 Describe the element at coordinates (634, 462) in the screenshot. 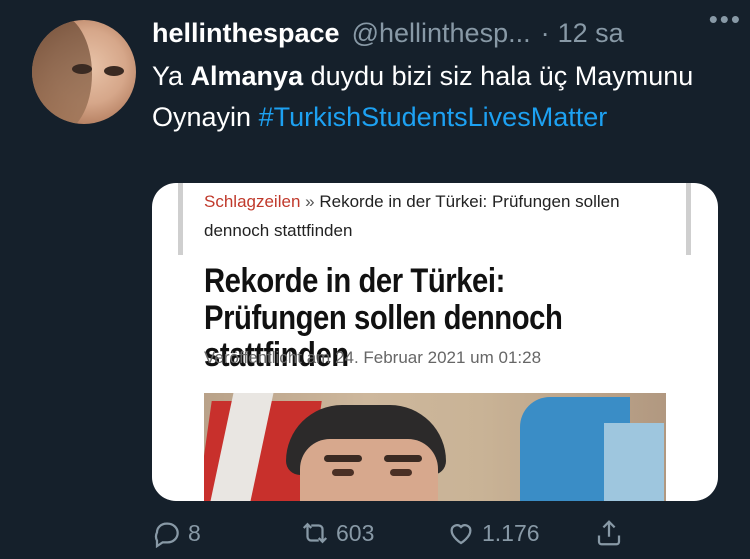

I see `flag-blue-light` at that location.